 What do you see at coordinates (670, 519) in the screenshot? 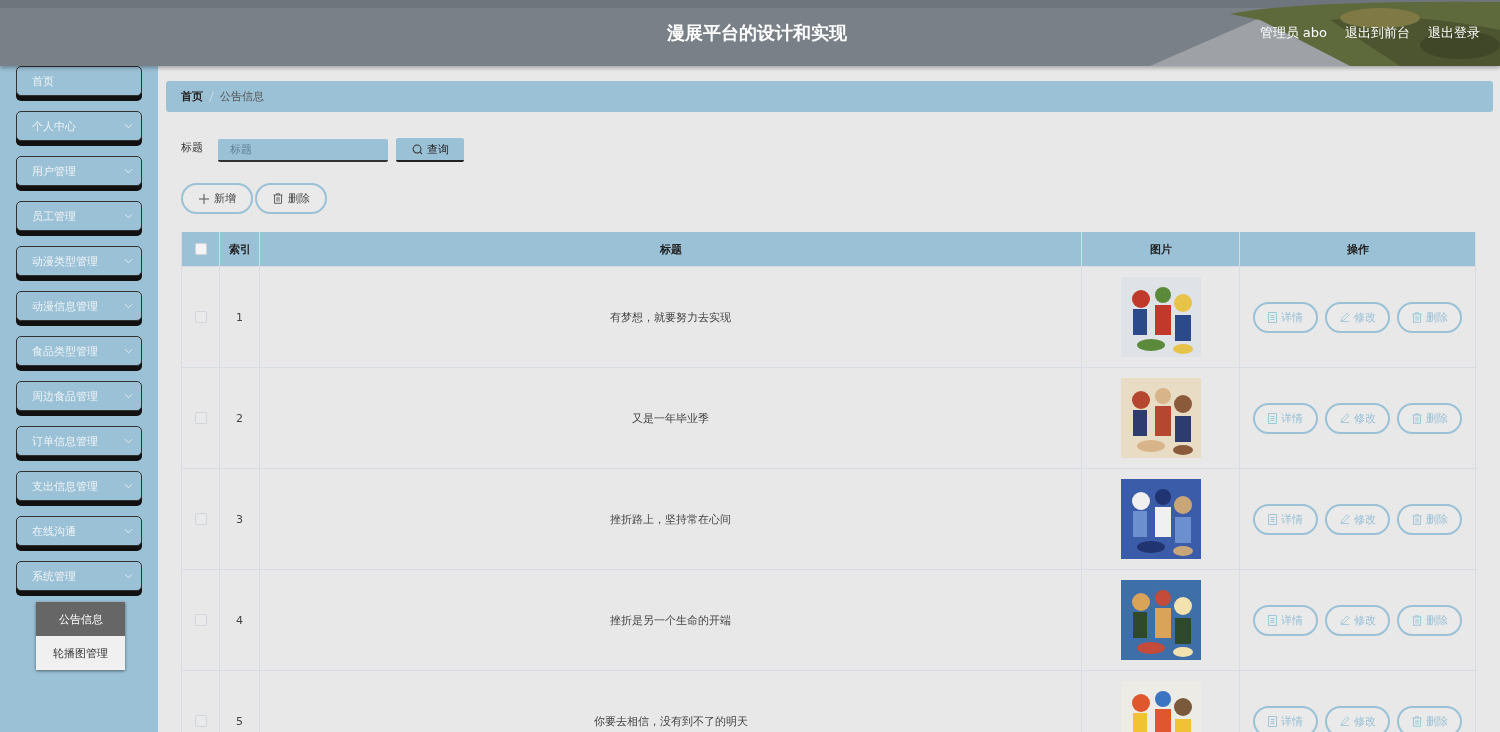
I see `table-cell: 挫折路上，坚持常在心间` at bounding box center [670, 519].